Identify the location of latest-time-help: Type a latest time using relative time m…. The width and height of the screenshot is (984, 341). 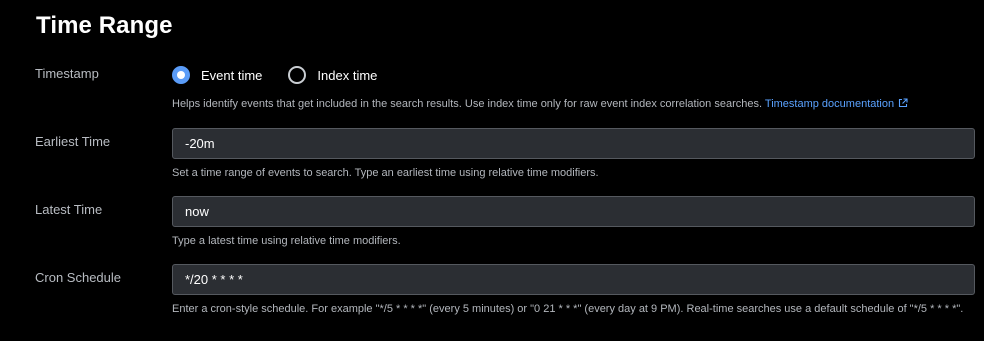
(286, 241).